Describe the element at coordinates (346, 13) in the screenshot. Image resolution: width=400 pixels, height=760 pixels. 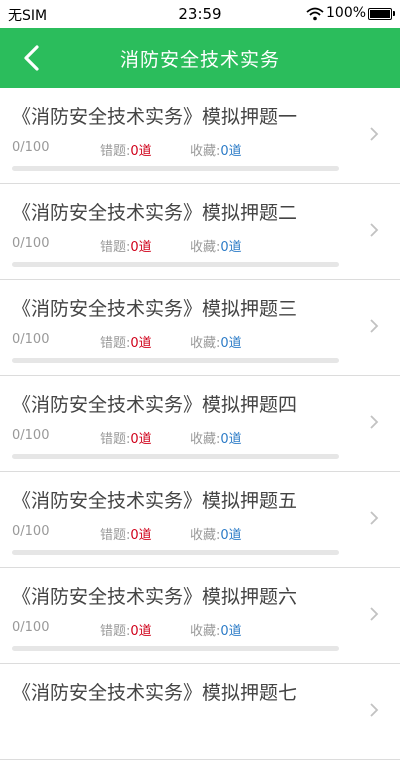
I see `battery-percent: 100%` at that location.